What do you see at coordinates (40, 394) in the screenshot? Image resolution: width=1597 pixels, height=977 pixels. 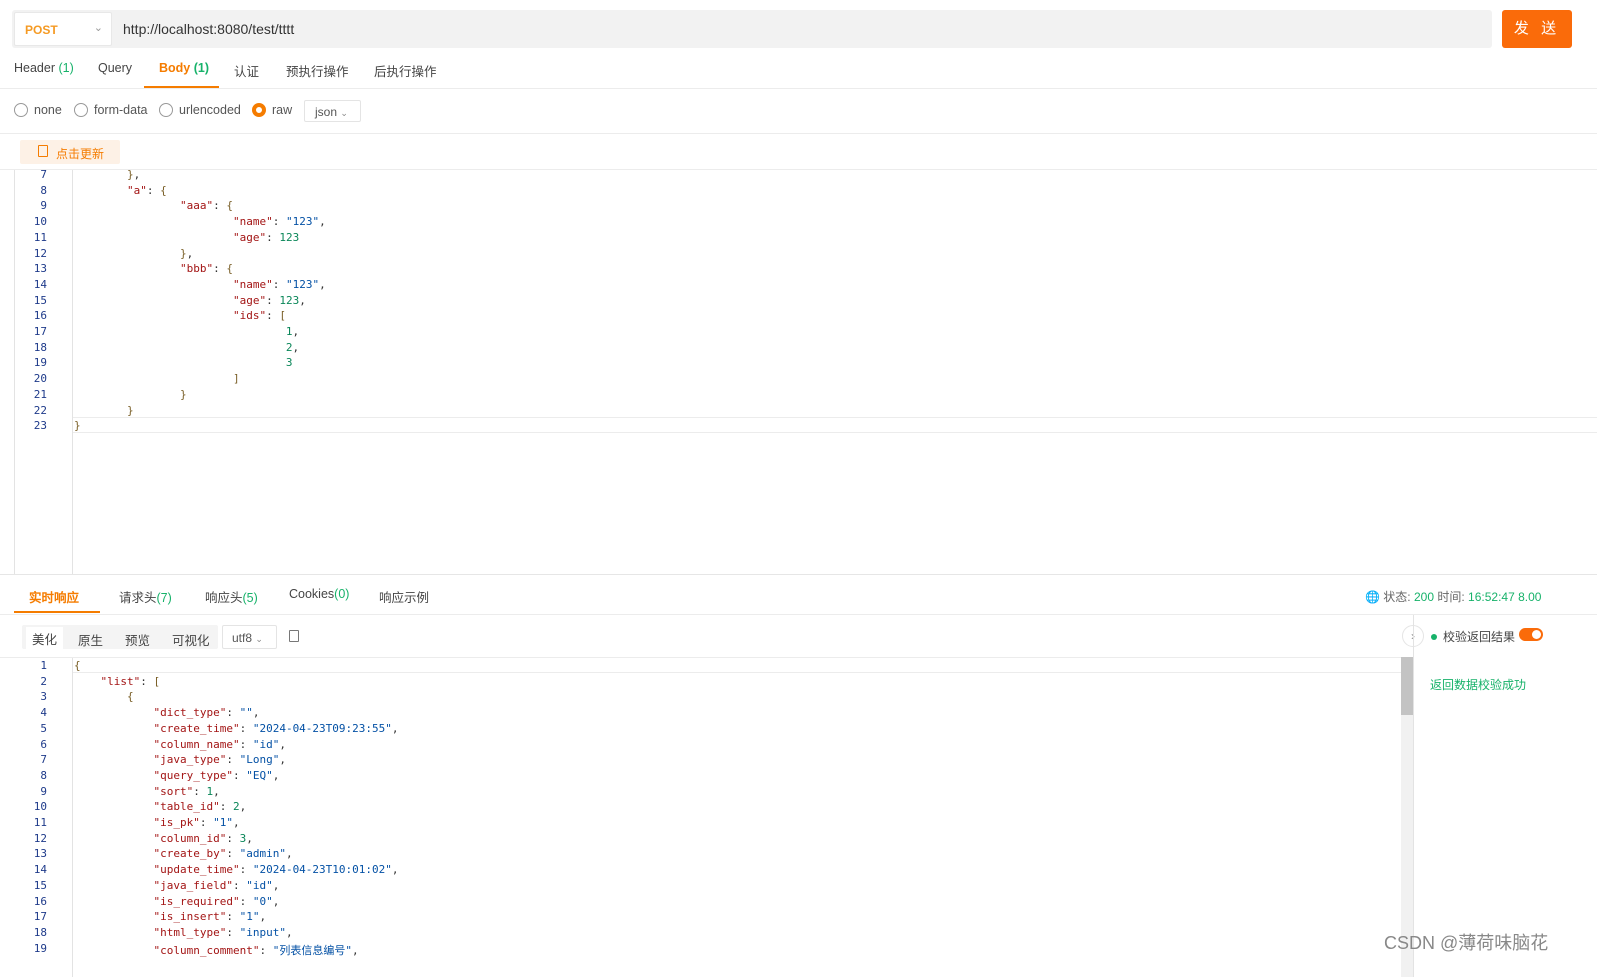 I see `request-line-number: 21` at bounding box center [40, 394].